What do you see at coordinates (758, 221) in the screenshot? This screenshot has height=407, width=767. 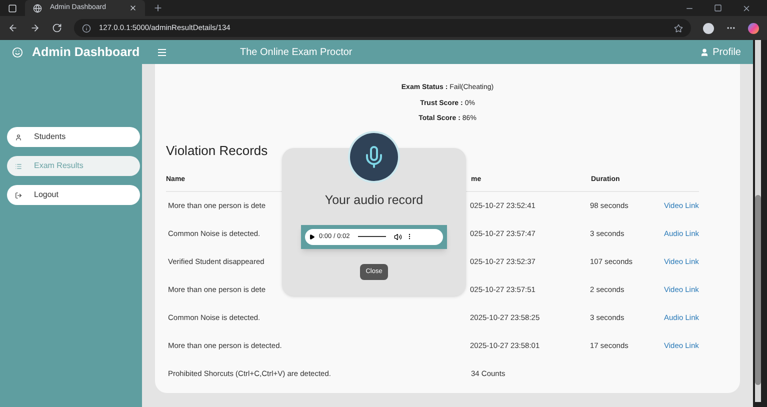 I see `scrollbar` at bounding box center [758, 221].